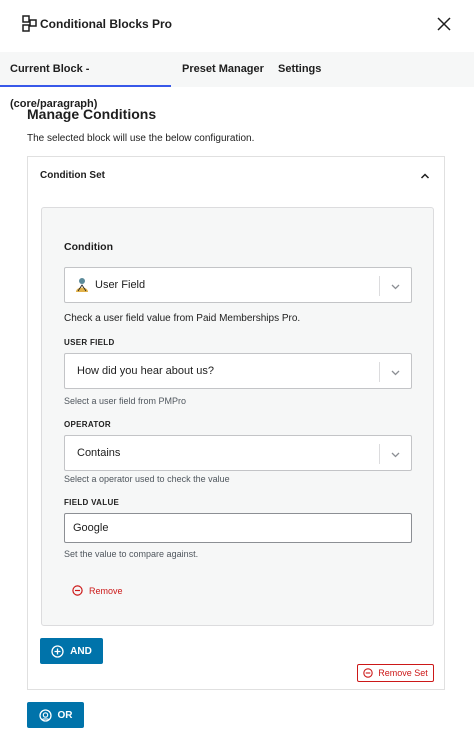 The width and height of the screenshot is (474, 754). I want to click on user-field-select: How did you hear about us?, so click(238, 371).